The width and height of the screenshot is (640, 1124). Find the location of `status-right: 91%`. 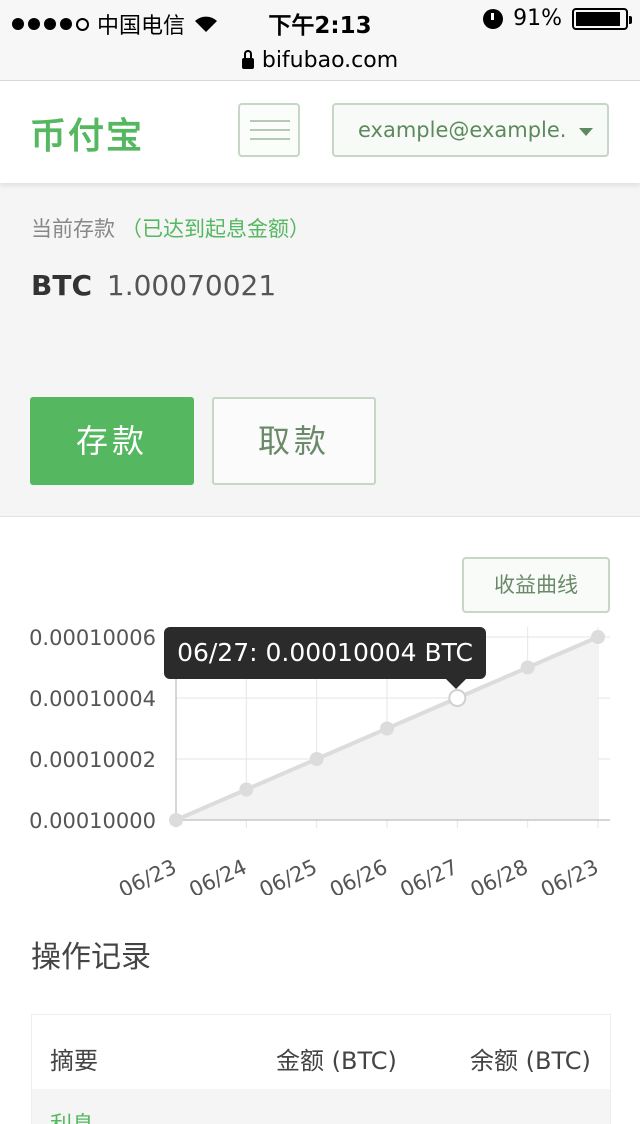

status-right: 91% is located at coordinates (557, 18).